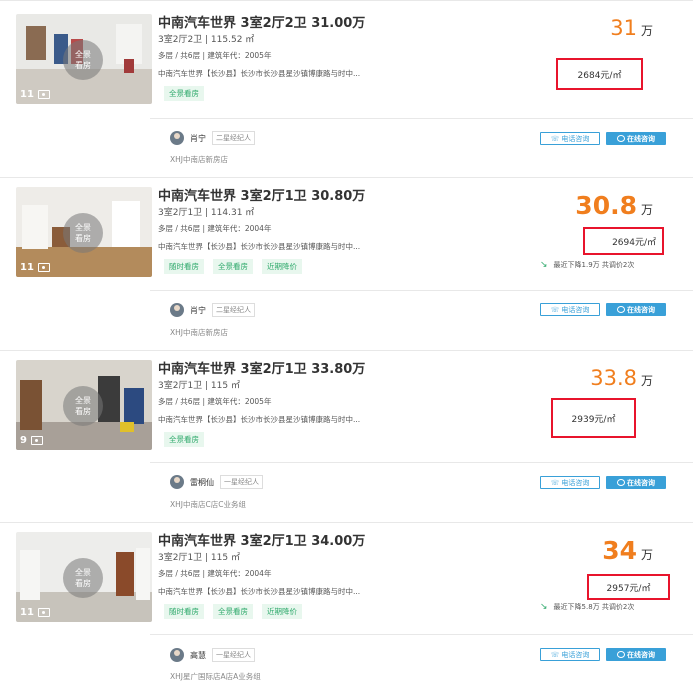  I want to click on total-price: 34 万, so click(627, 550).